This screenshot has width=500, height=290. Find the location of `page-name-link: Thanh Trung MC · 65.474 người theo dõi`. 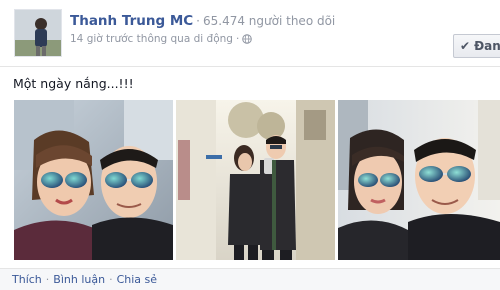

page-name-link: Thanh Trung MC · 65.474 người theo dõi is located at coordinates (202, 21).